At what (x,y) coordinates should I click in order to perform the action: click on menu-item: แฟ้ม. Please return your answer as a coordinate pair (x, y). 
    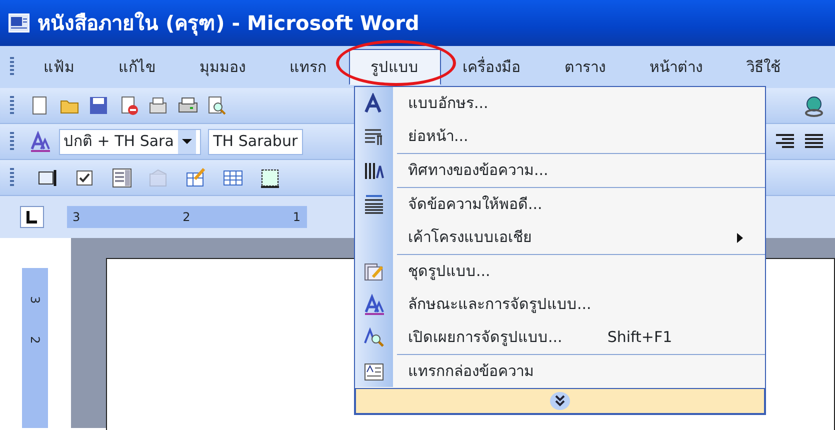
    Looking at the image, I should click on (59, 67).